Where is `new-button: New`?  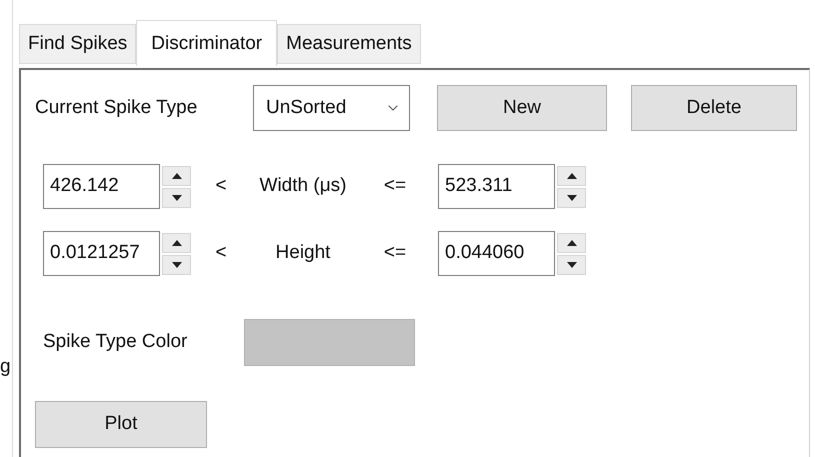 new-button: New is located at coordinates (522, 108).